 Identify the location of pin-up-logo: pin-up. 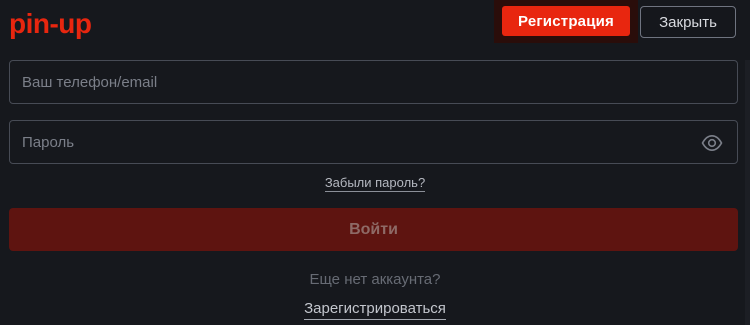
(64, 24).